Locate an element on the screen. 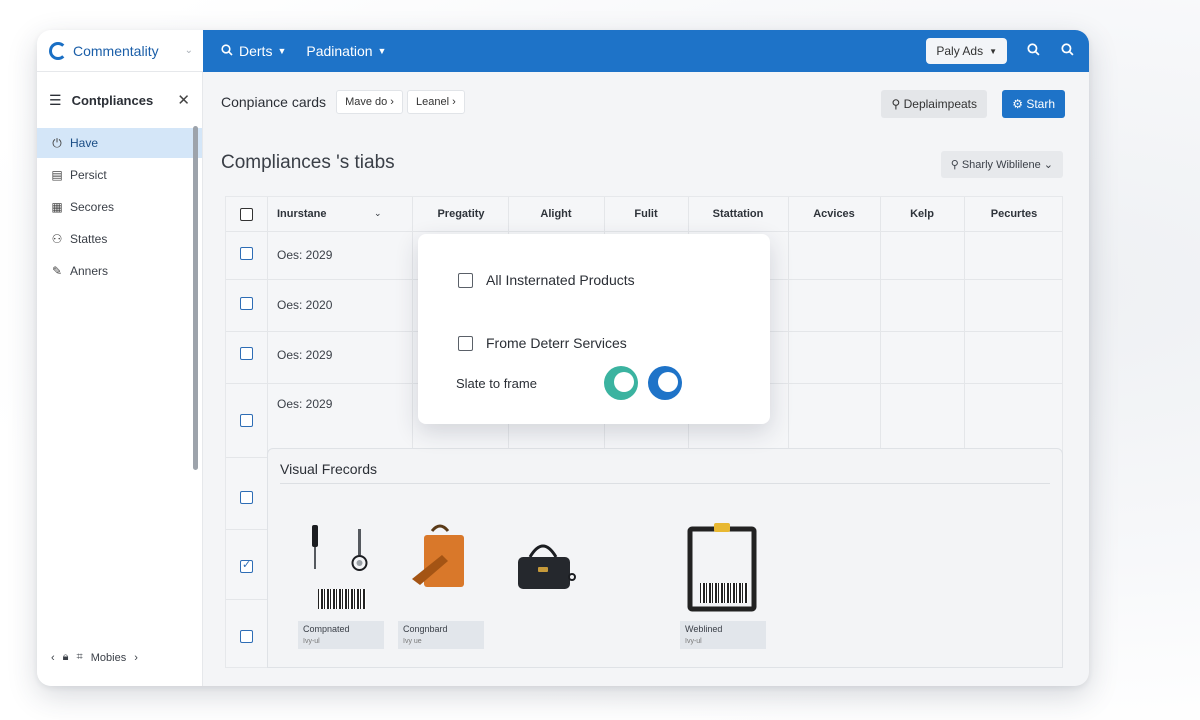  card-label: Compnated is located at coordinates (326, 629).